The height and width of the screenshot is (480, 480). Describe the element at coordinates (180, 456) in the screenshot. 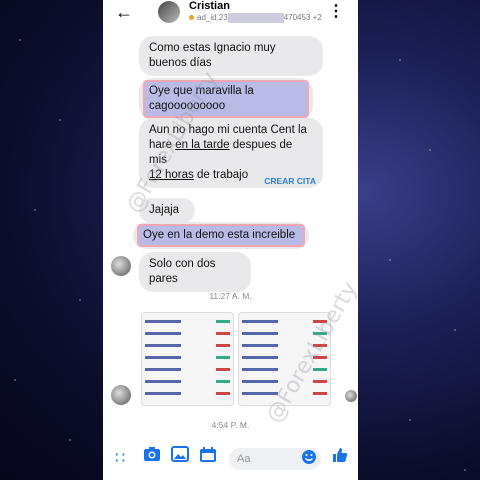

I see `gallery-icon` at that location.